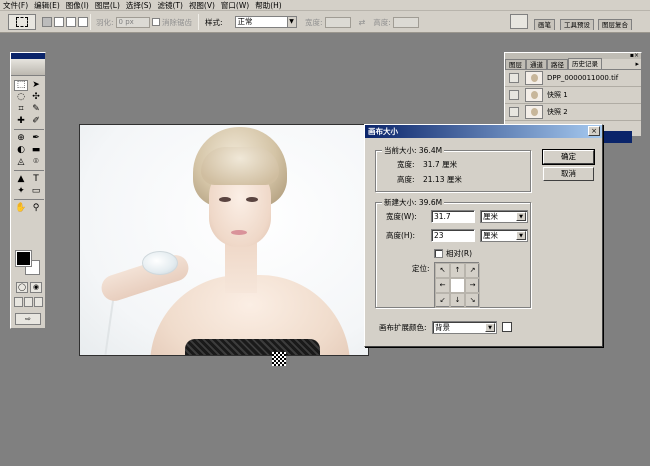 The width and height of the screenshot is (650, 466). Describe the element at coordinates (252, 347) in the screenshot. I see `photo-dress` at that location.